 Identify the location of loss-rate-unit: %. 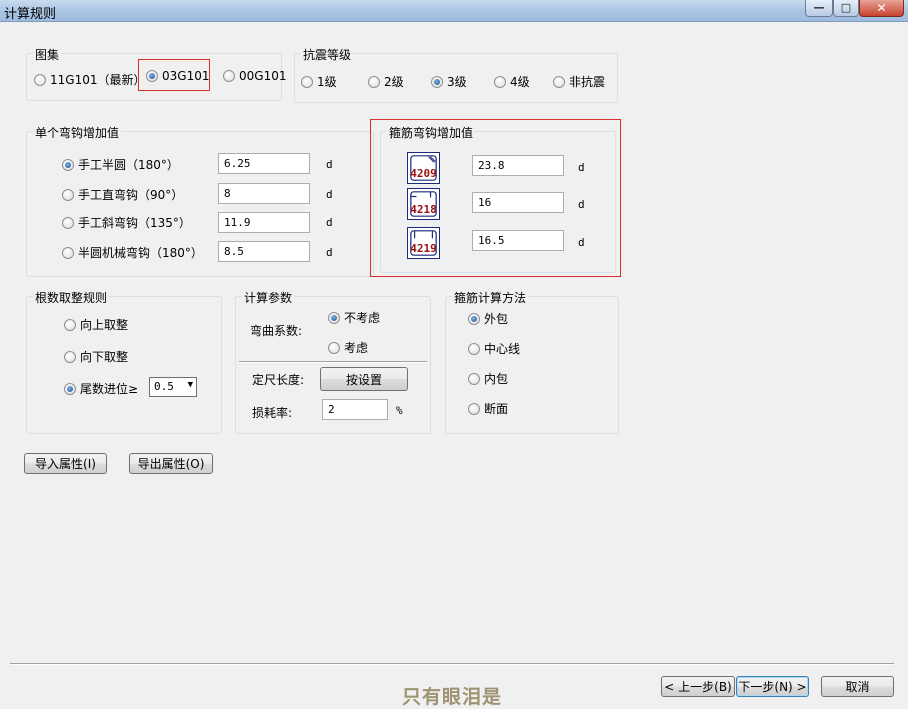
(399, 410).